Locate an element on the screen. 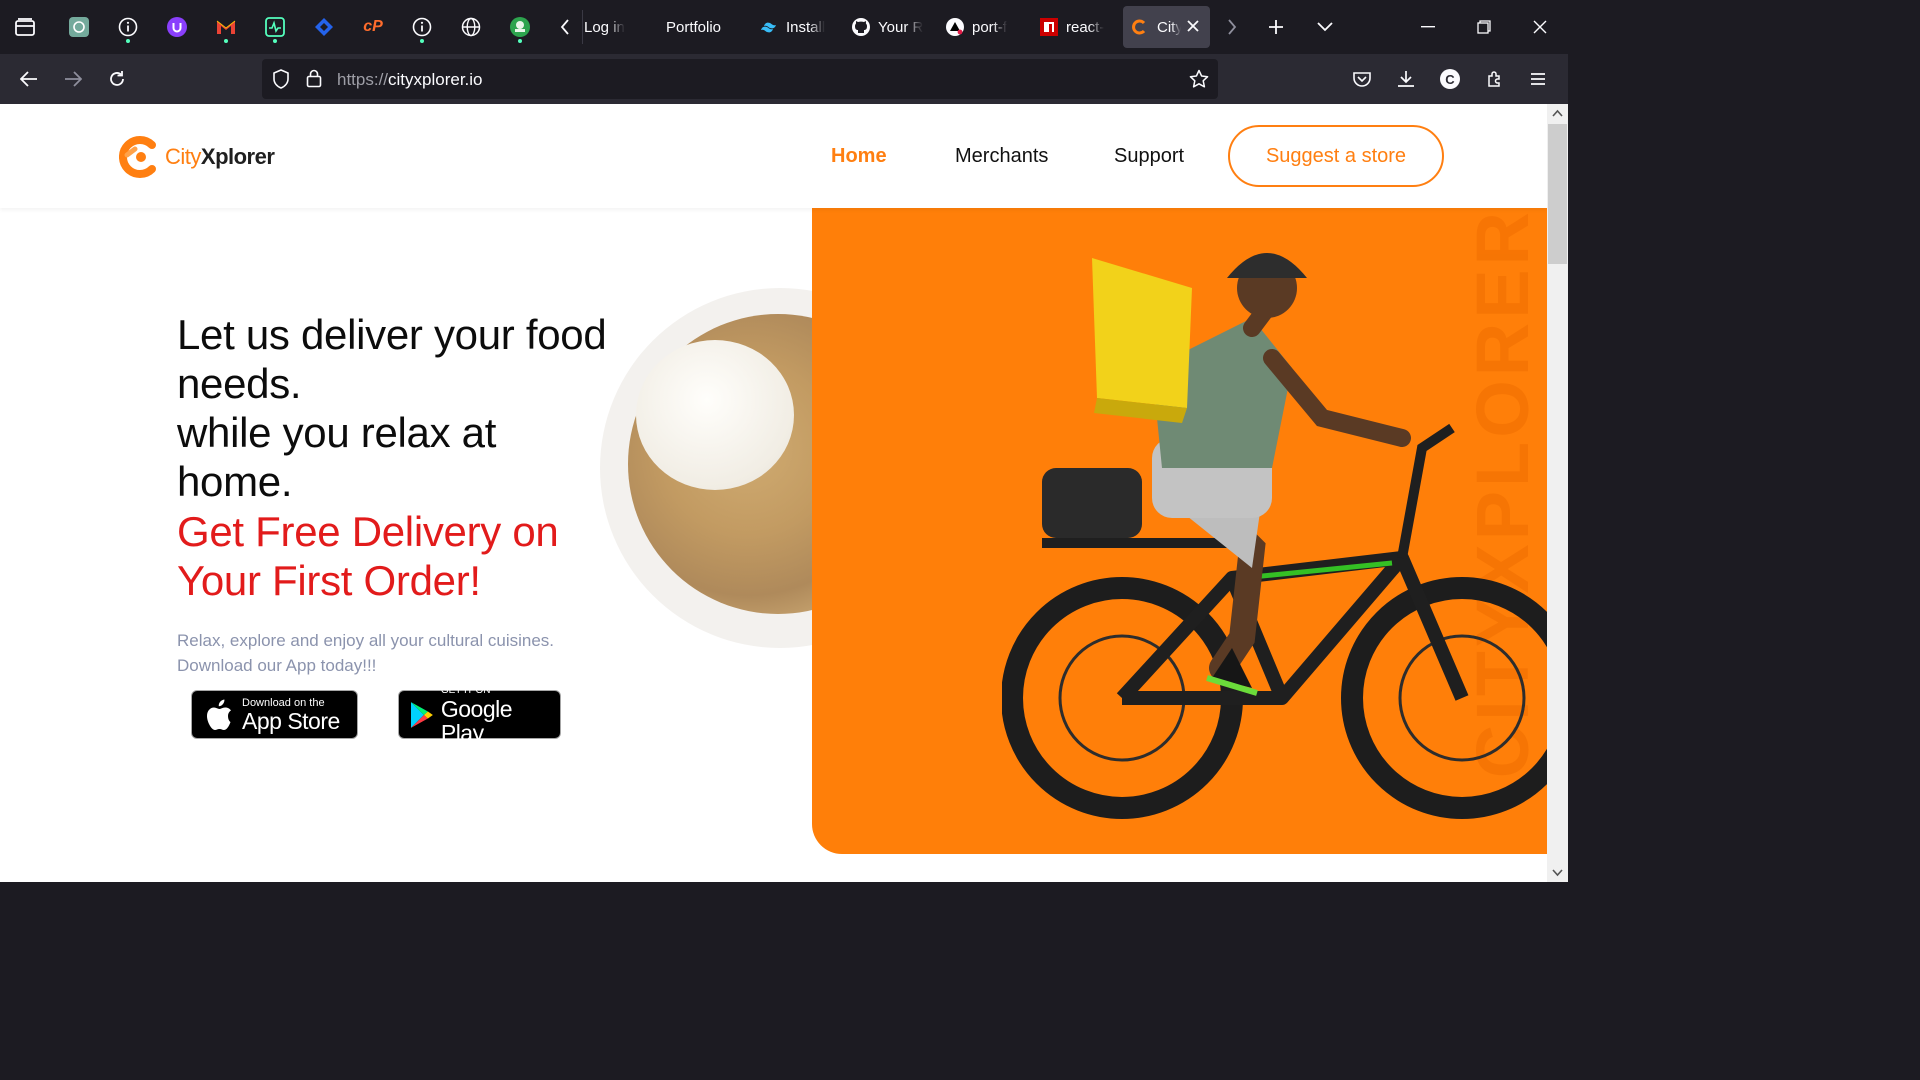 The height and width of the screenshot is (1080, 1920). cpanel-icon: cP is located at coordinates (373, 26).